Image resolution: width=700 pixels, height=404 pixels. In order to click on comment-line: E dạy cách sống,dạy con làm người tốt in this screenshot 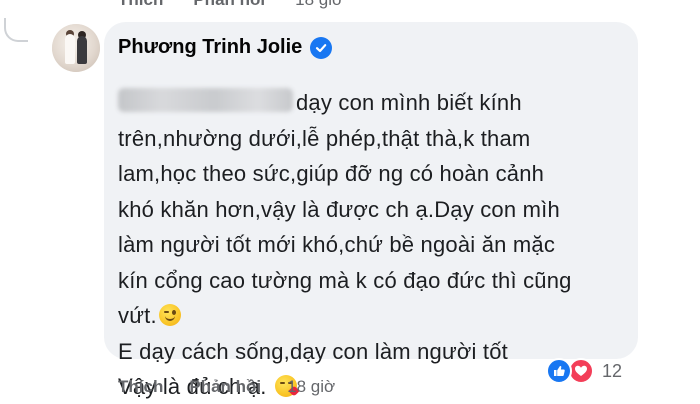, I will do `click(313, 351)`.